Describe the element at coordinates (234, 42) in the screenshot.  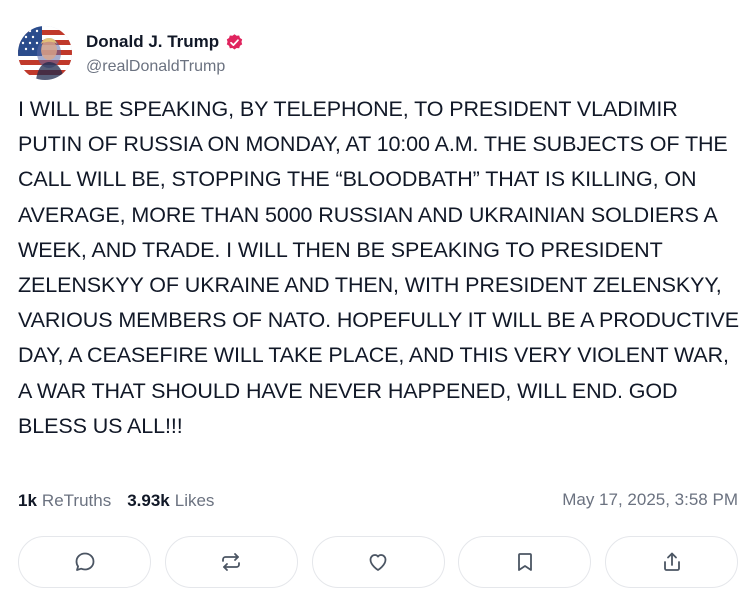
I see `verified-badge-icon` at that location.